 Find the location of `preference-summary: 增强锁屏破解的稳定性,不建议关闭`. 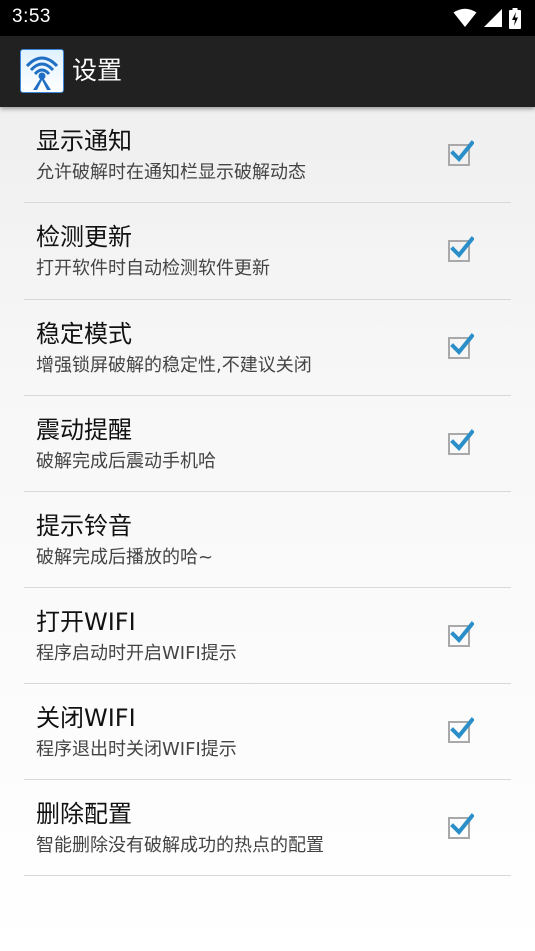

preference-summary: 增强锁屏破解的稳定性,不建议关闭 is located at coordinates (174, 365).